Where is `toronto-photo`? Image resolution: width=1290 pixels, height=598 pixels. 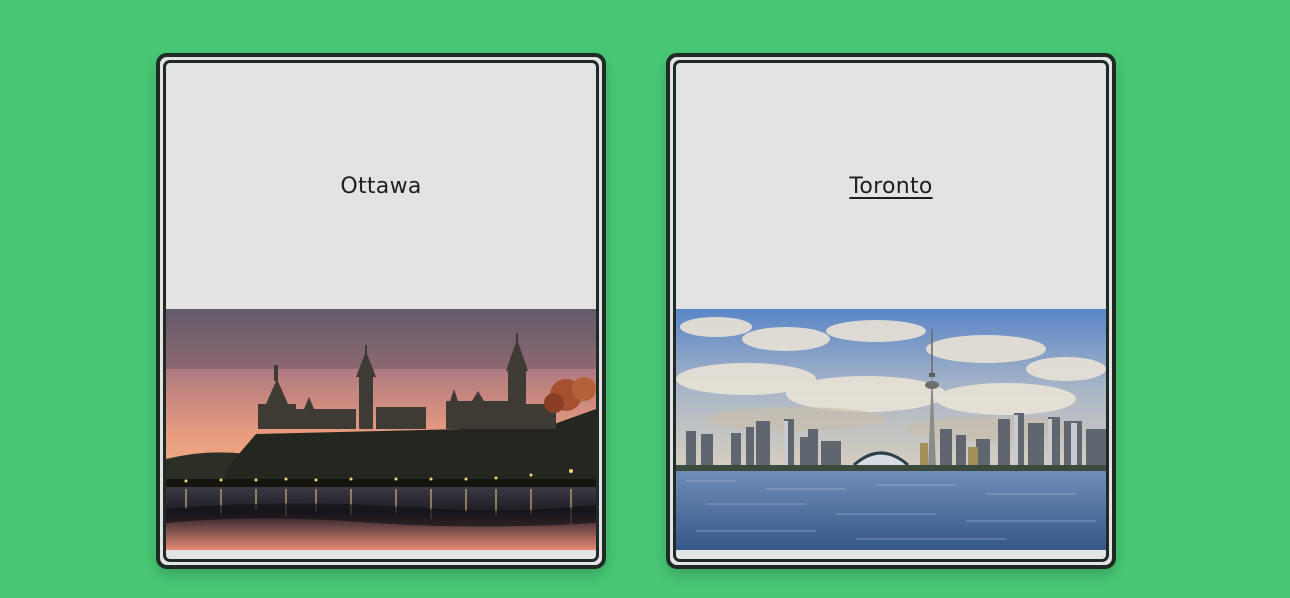 toronto-photo is located at coordinates (891, 429).